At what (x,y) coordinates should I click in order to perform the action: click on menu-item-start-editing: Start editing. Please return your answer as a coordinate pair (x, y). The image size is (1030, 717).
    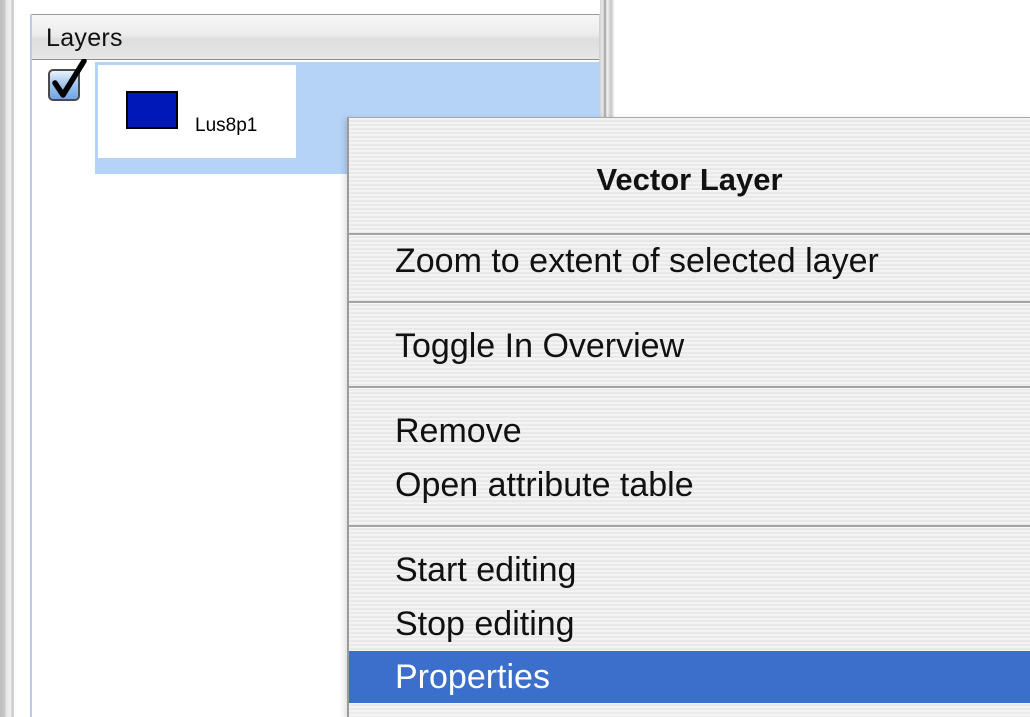
    Looking at the image, I should click on (689, 570).